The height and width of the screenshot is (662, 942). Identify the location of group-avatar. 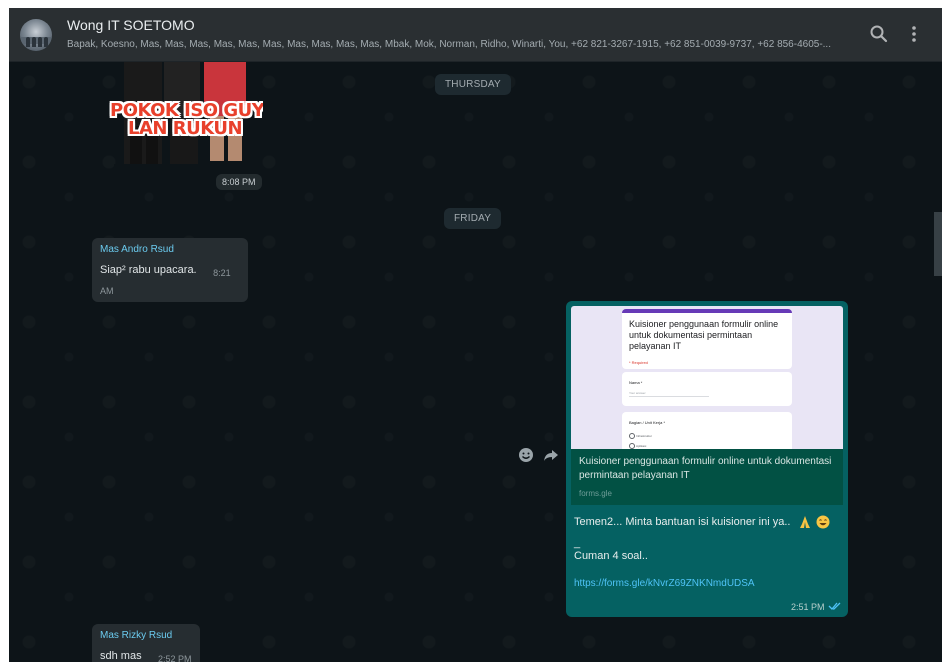
(36, 35).